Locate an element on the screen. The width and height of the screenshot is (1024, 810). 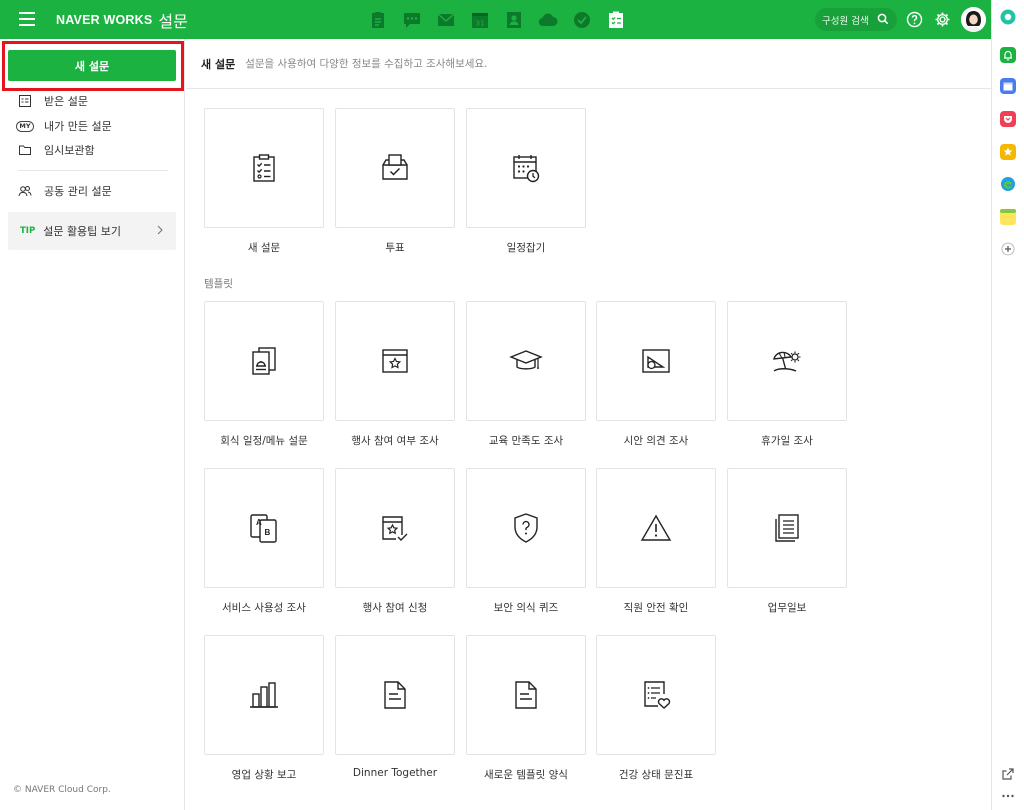
template-event-attendance: 행사 참여 여부 조사 is located at coordinates (395, 374).